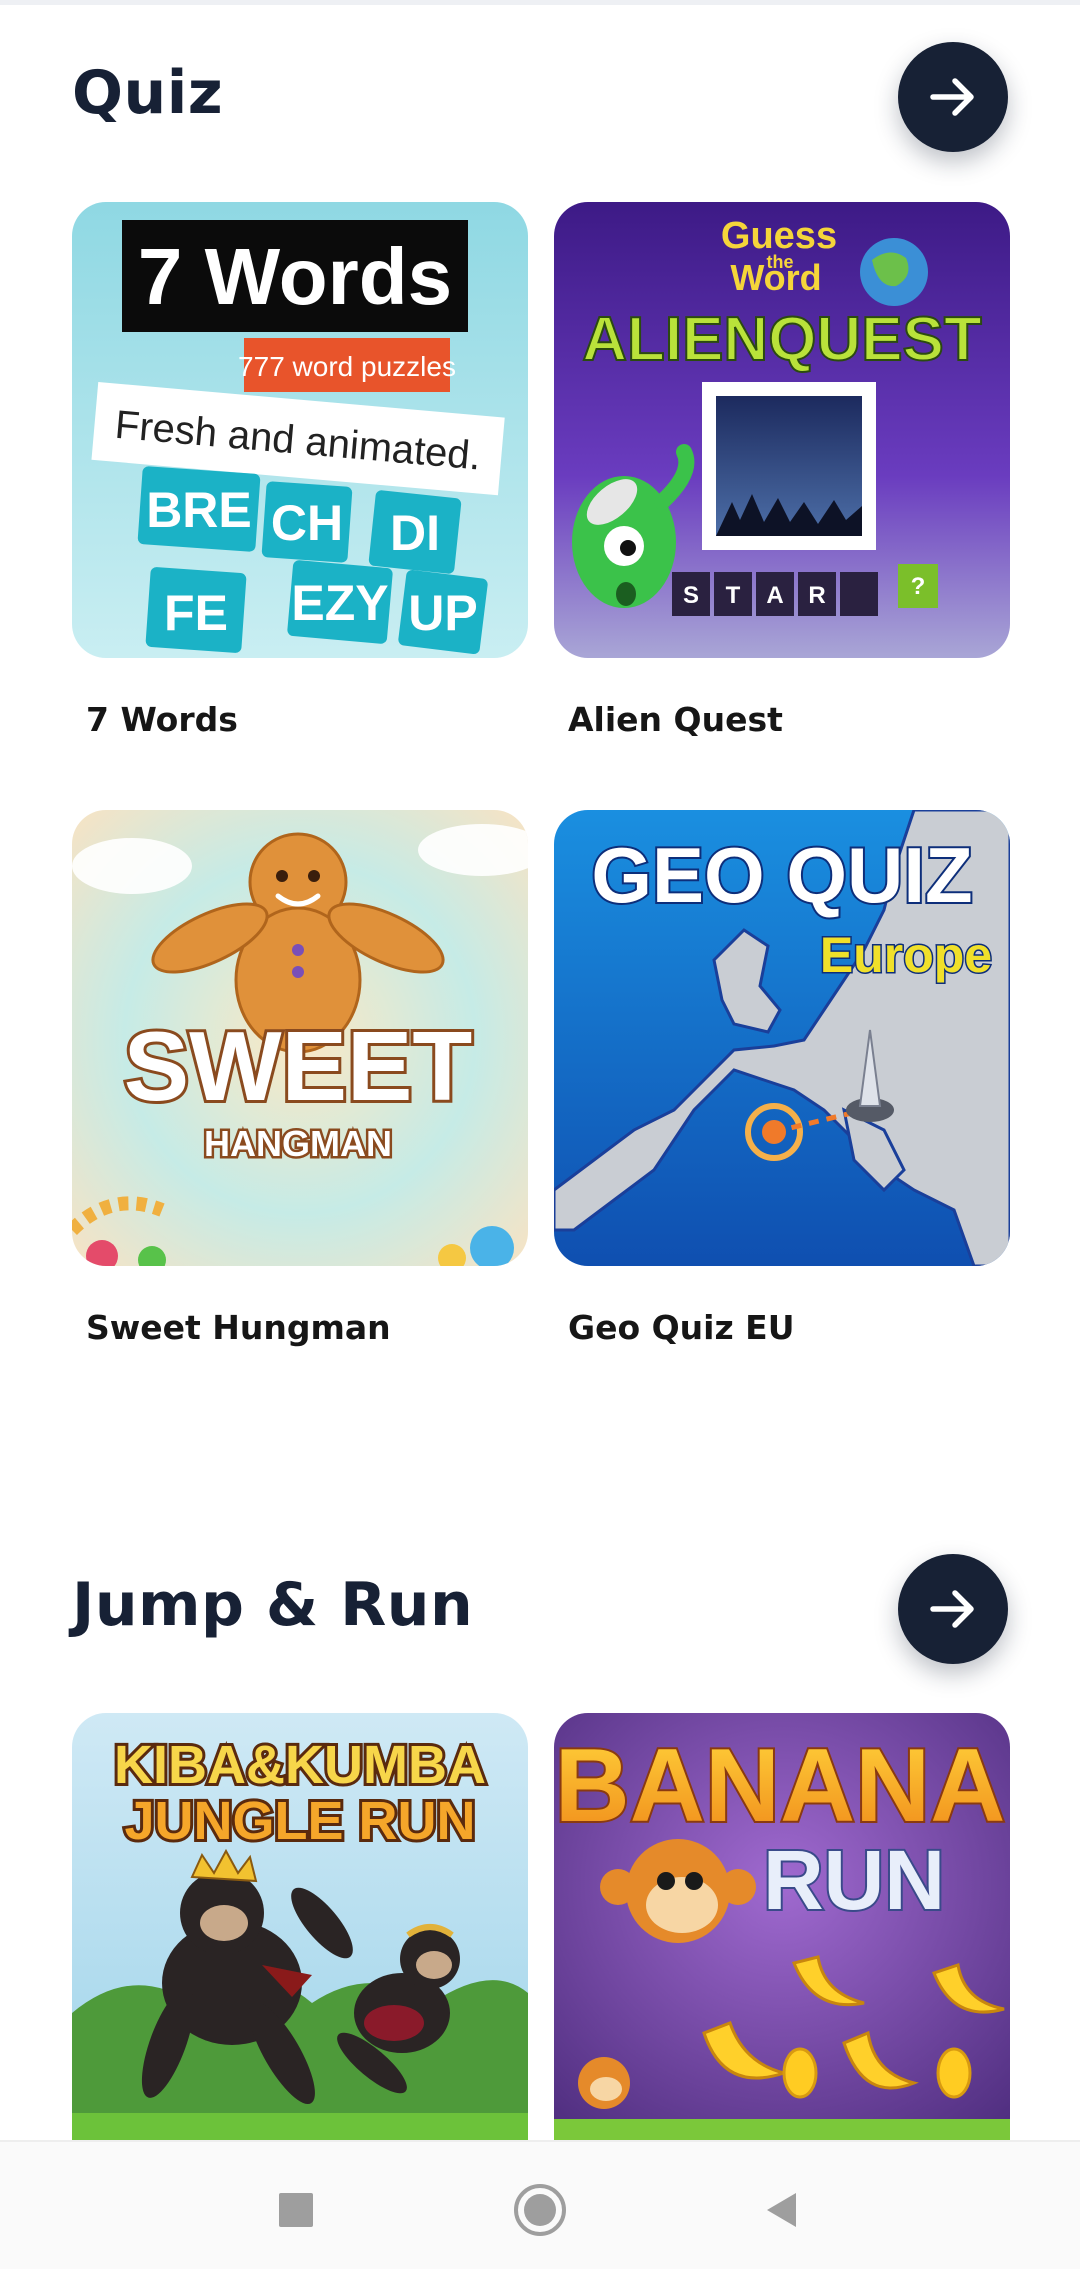 Image resolution: width=1080 pixels, height=2269 pixels. I want to click on tile: FE, so click(196, 613).